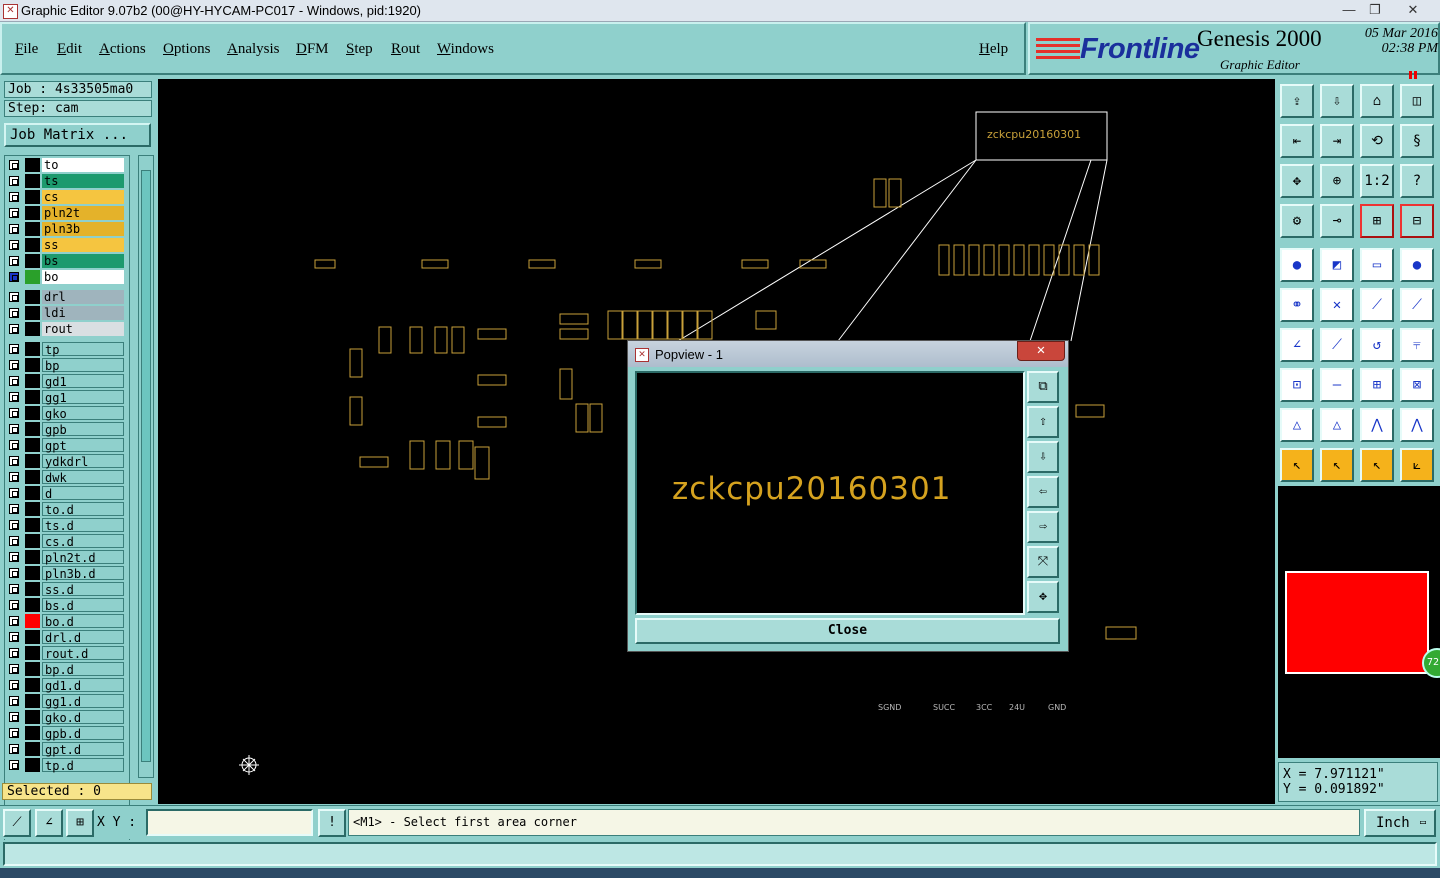 This screenshot has height=878, width=1440. I want to click on layer-row-gg1: gg1, so click(67, 397).